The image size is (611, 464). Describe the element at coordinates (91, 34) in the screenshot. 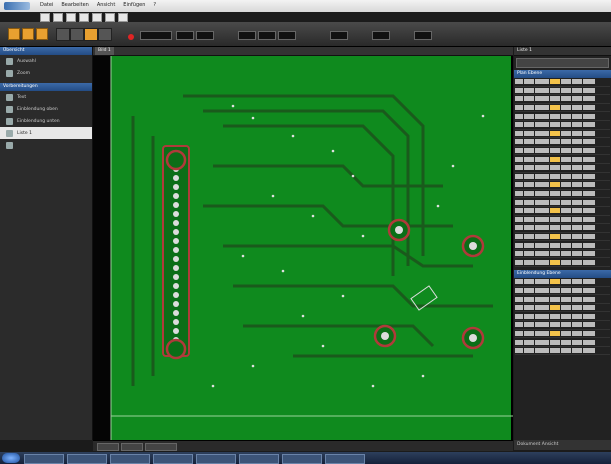

I see `camera-tool-button` at that location.